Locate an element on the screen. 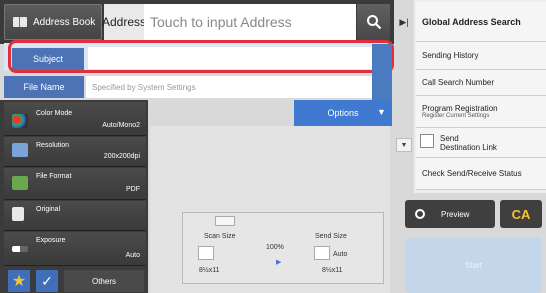 This screenshot has height=293, width=546. file-name-label: File Name is located at coordinates (44, 87).